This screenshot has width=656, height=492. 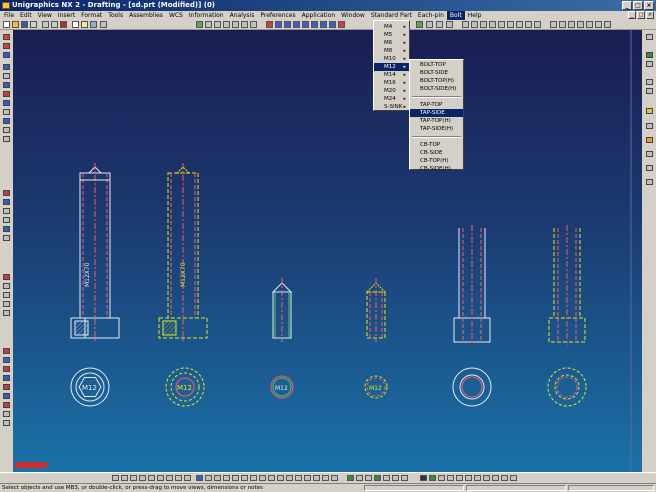 I want to click on help-pointer-icon, so click(x=103, y=24).